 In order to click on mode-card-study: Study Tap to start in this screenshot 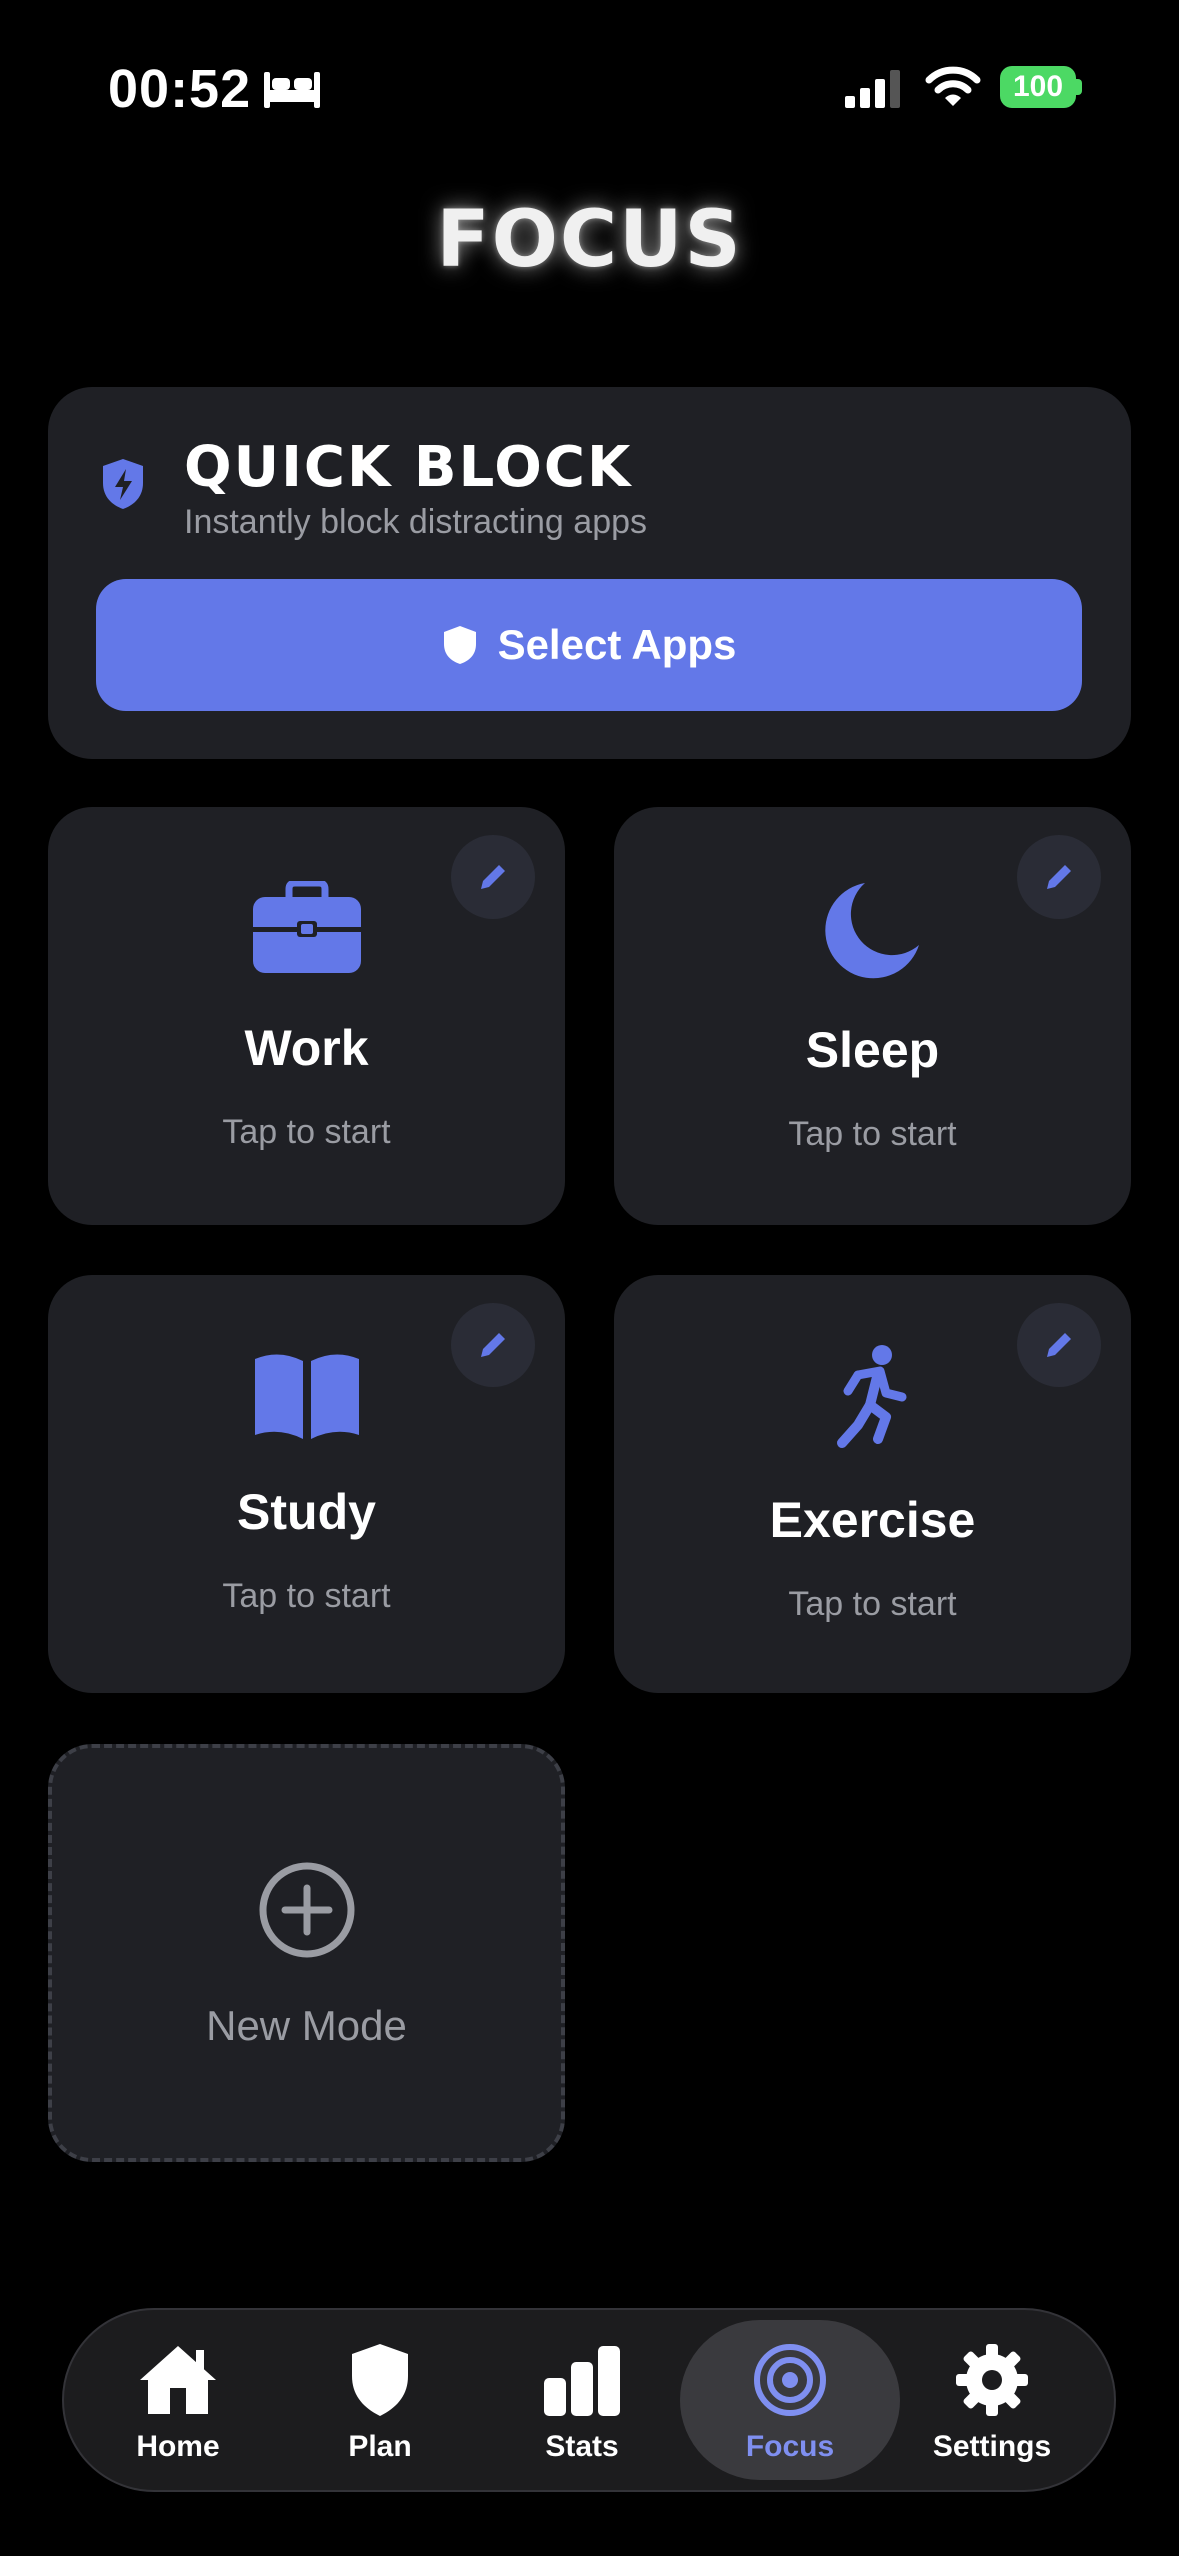, I will do `click(306, 1484)`.